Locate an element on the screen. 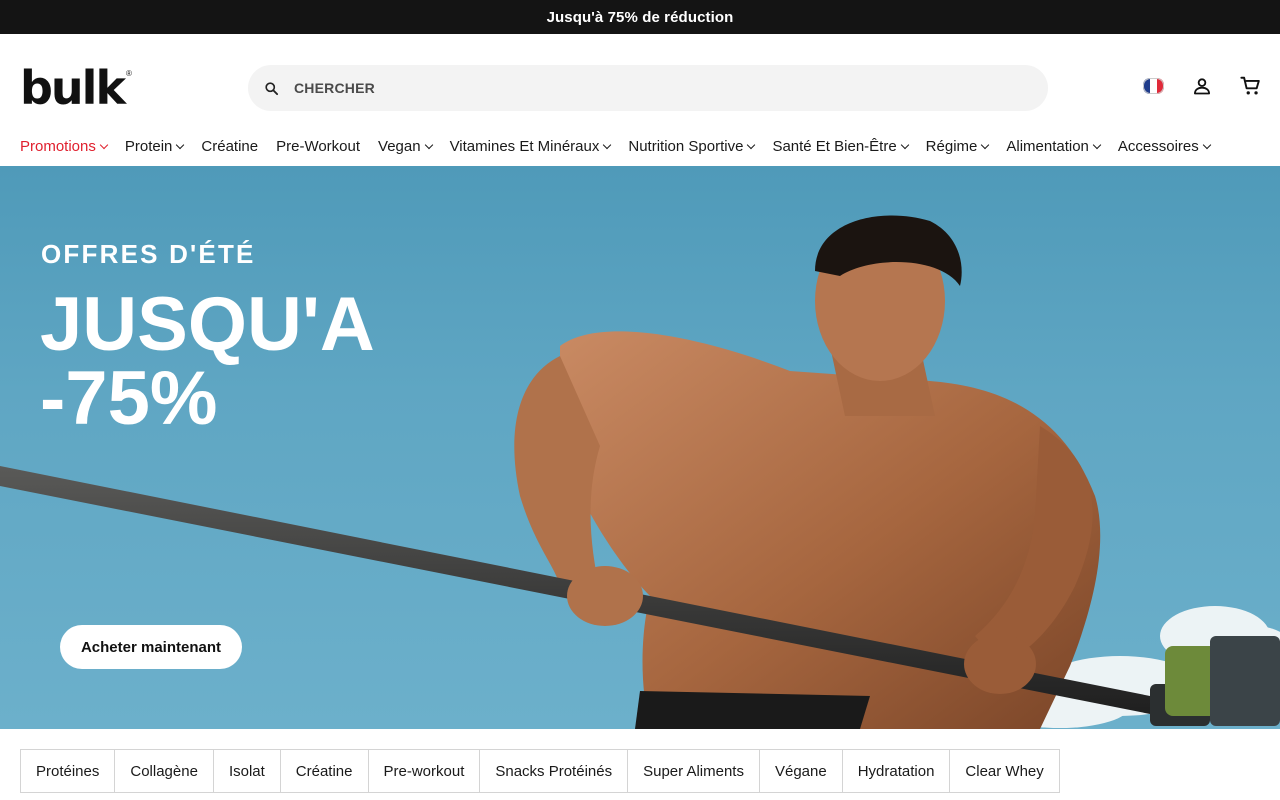 This screenshot has width=1280, height=800. site-header: bulk ® is located at coordinates (640, 80).